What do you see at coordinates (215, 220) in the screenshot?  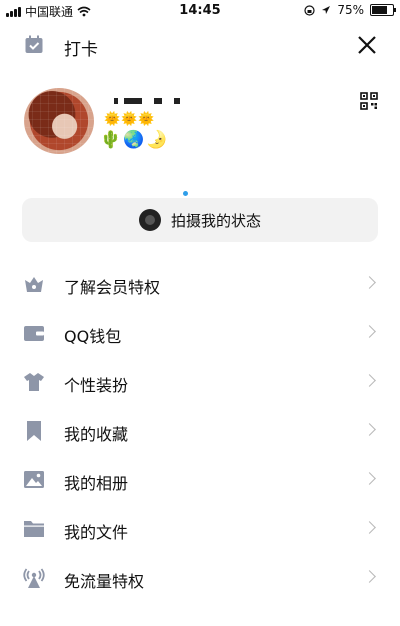 I see `capture-status-label: 拍摄我的状态` at bounding box center [215, 220].